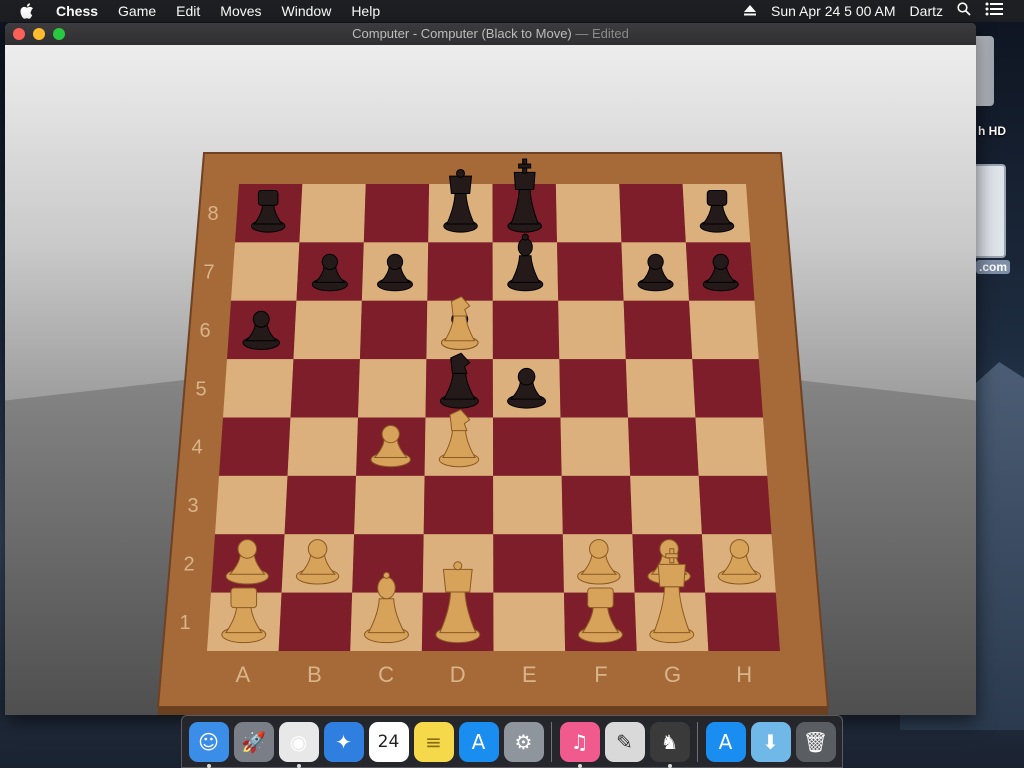 The height and width of the screenshot is (768, 1024). I want to click on square-g5, so click(660, 388).